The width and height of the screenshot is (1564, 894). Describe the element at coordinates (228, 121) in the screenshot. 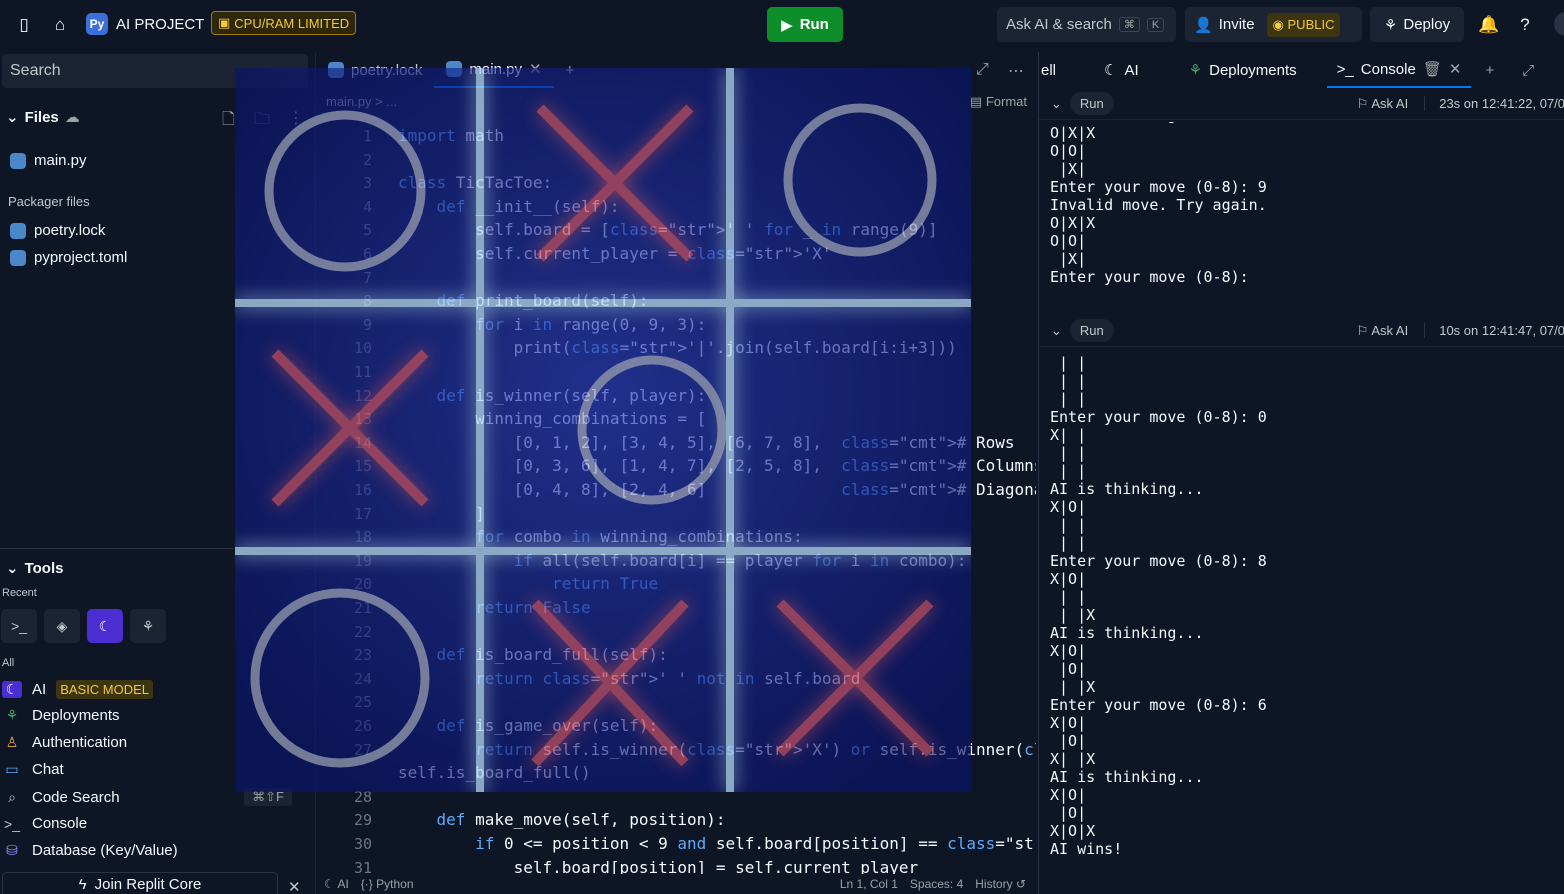

I see `new-file-icon: 🗋` at that location.